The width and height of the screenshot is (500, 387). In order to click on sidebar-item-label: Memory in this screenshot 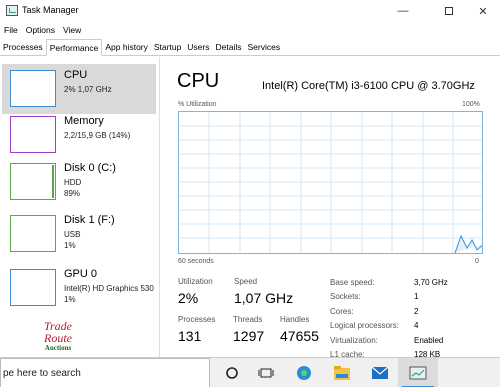, I will do `click(84, 121)`.